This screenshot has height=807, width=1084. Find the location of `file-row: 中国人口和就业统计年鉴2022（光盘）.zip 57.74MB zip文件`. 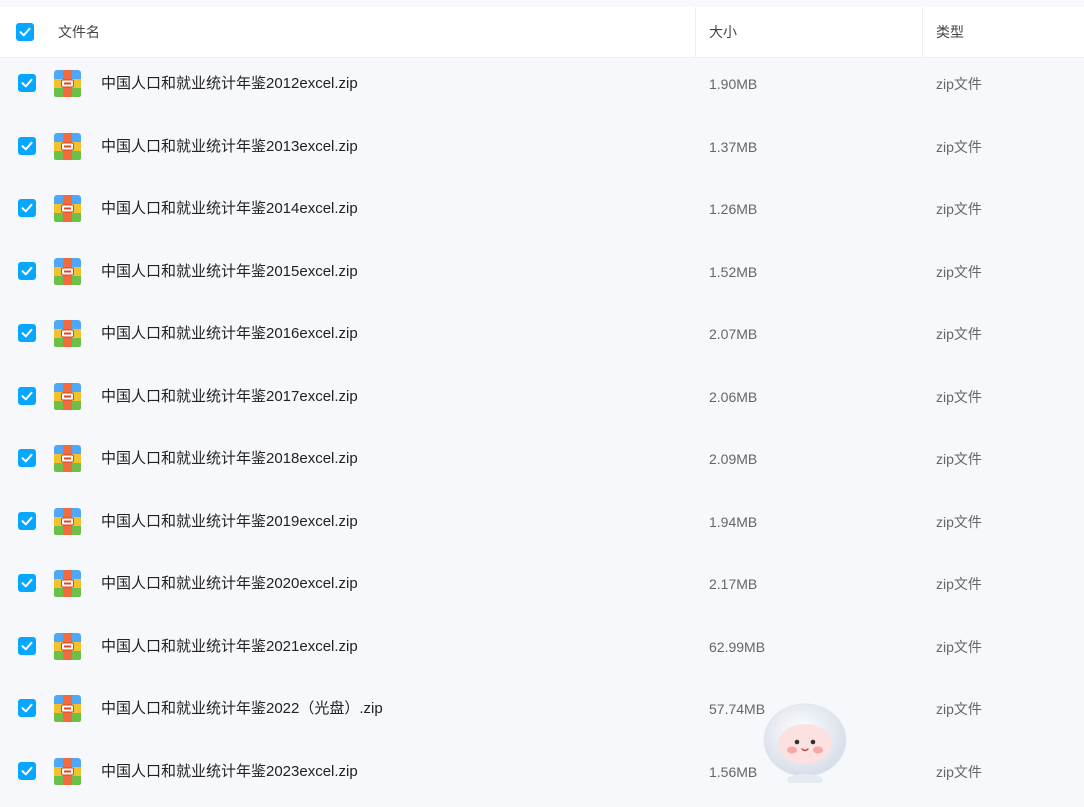

file-row: 中国人口和就业统计年鉴2022（光盘）.zip 57.74MB zip文件 is located at coordinates (542, 713).